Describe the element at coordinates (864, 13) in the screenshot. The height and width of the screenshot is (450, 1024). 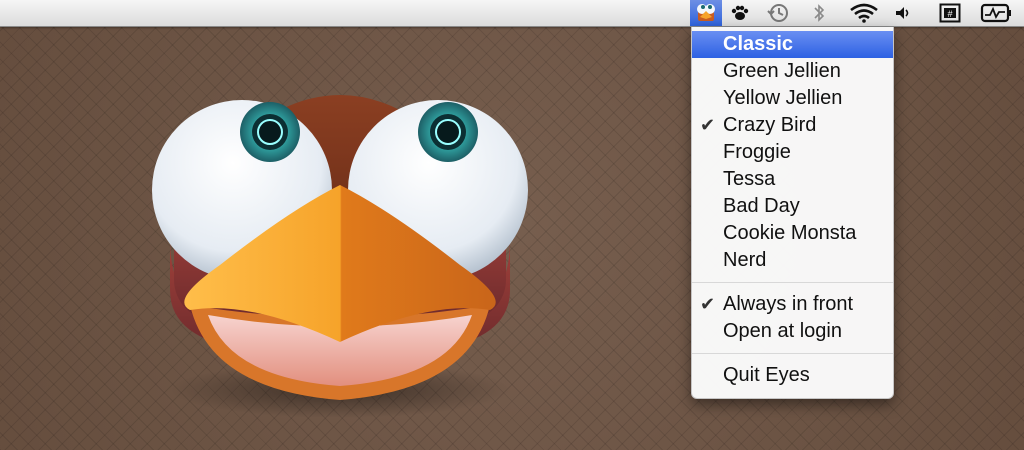
I see `wifi-icon` at that location.